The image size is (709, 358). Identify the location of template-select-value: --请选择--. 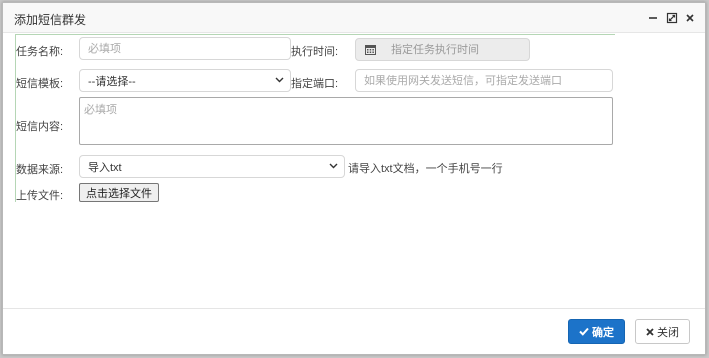
(112, 81).